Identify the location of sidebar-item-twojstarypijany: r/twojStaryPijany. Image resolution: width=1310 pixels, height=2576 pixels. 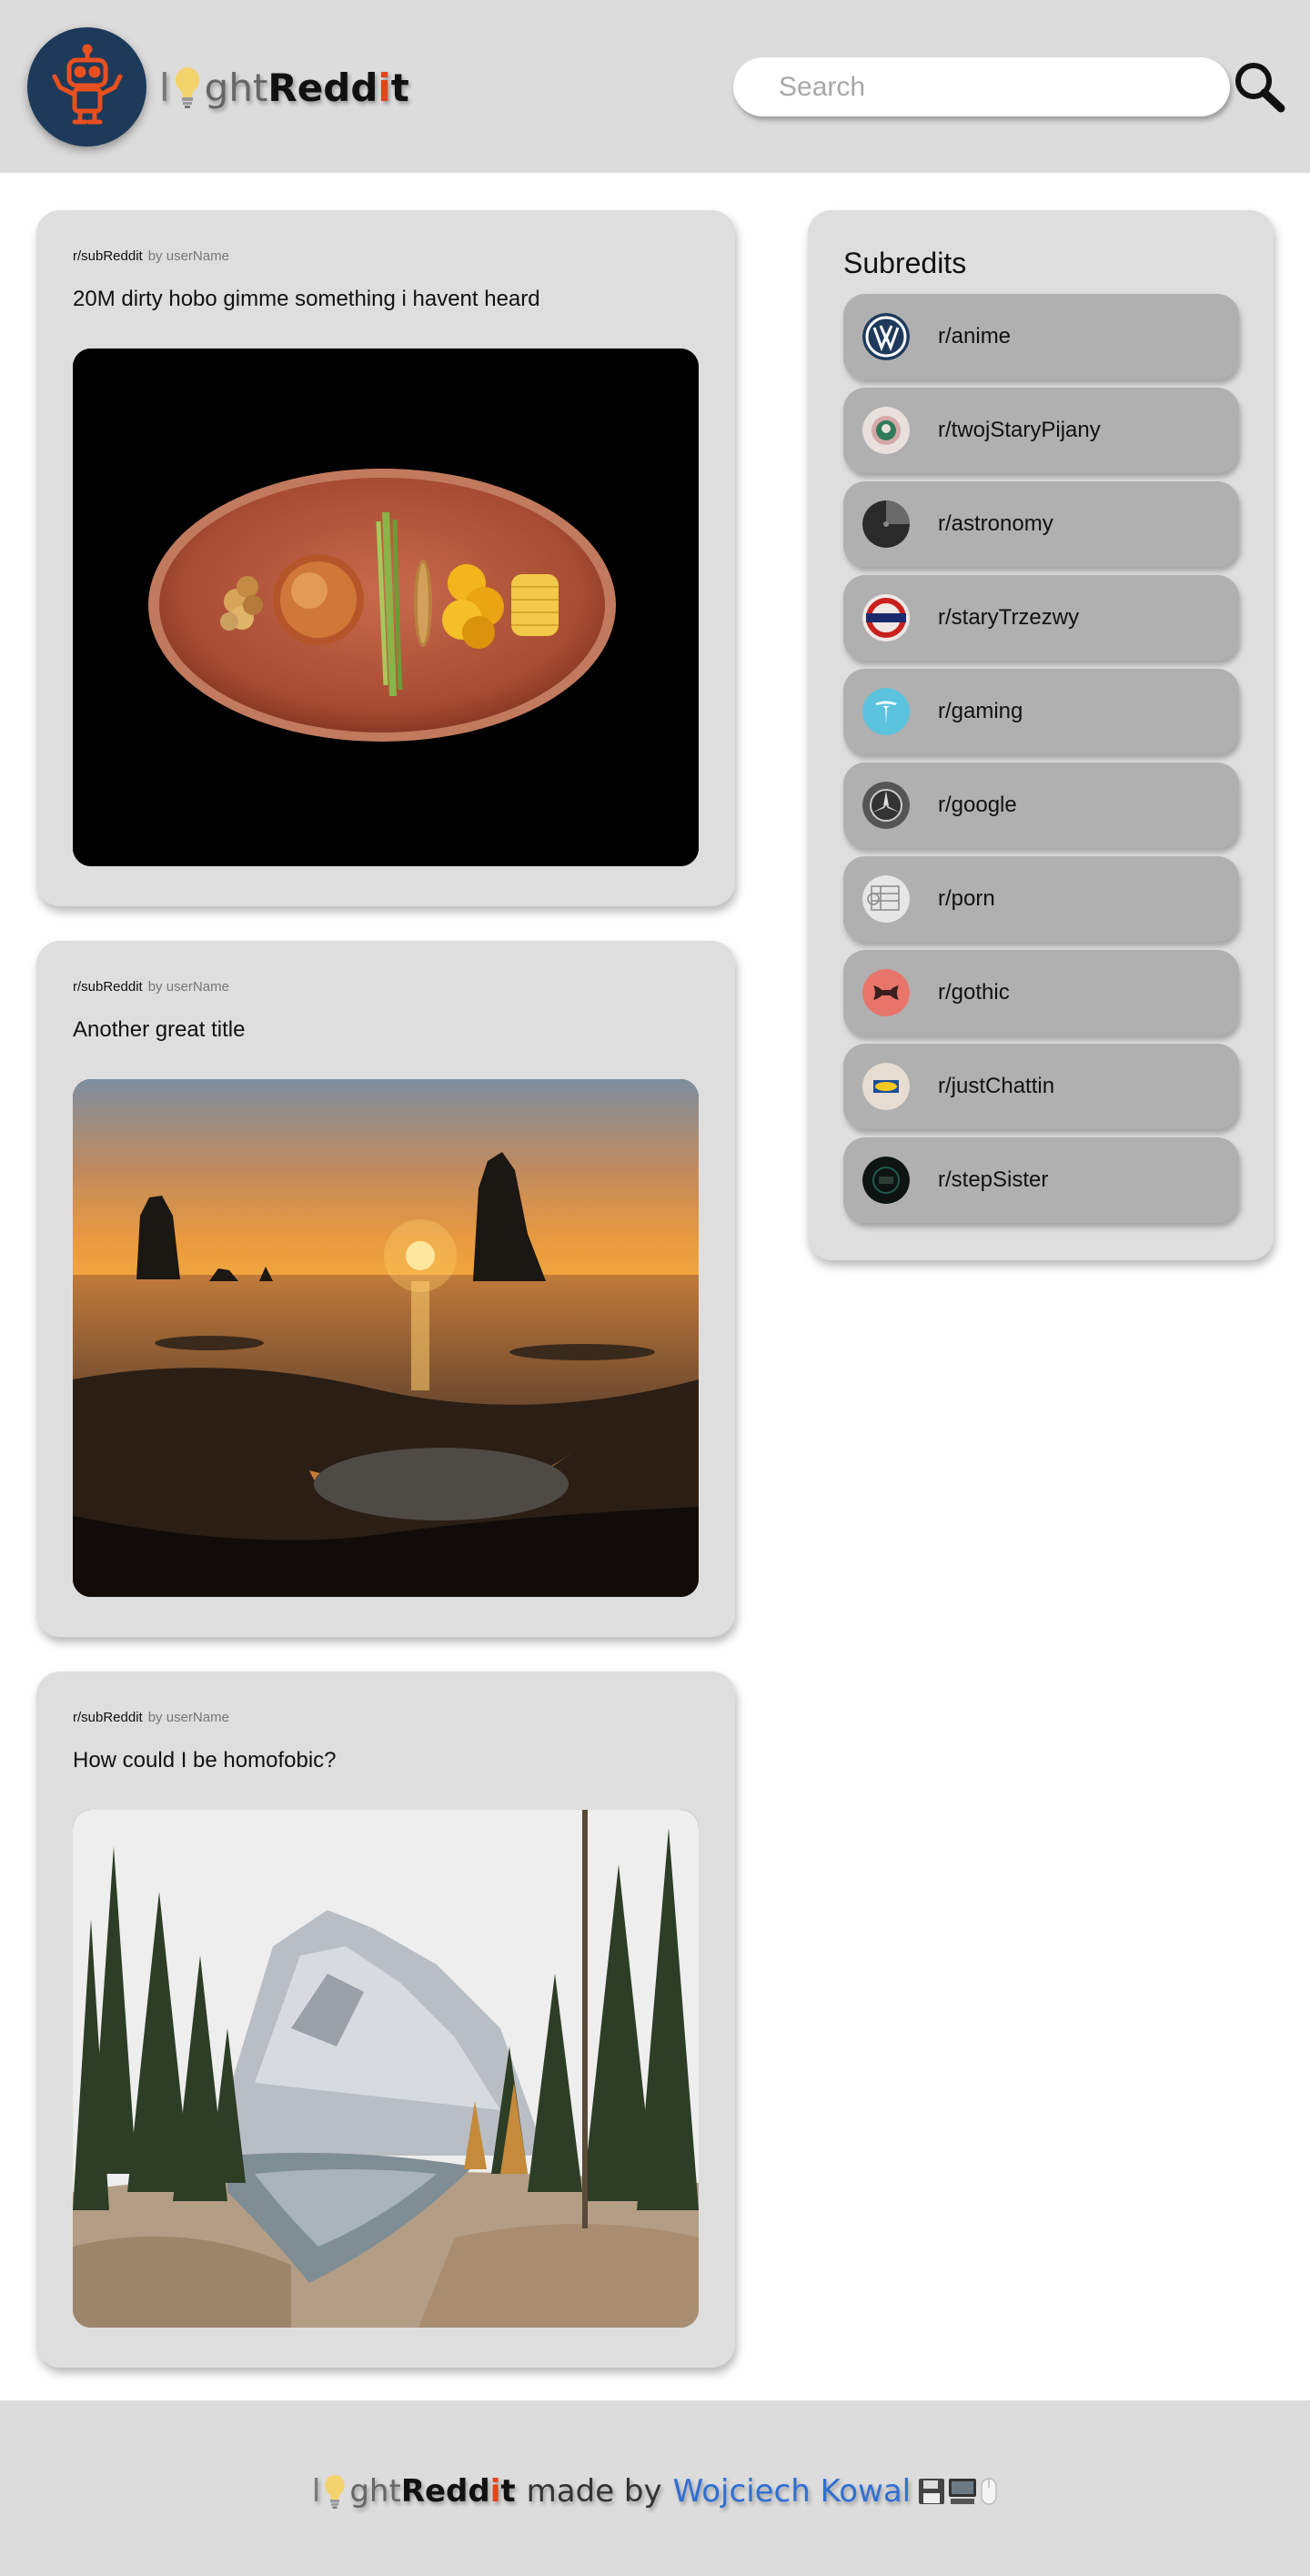
(1041, 430).